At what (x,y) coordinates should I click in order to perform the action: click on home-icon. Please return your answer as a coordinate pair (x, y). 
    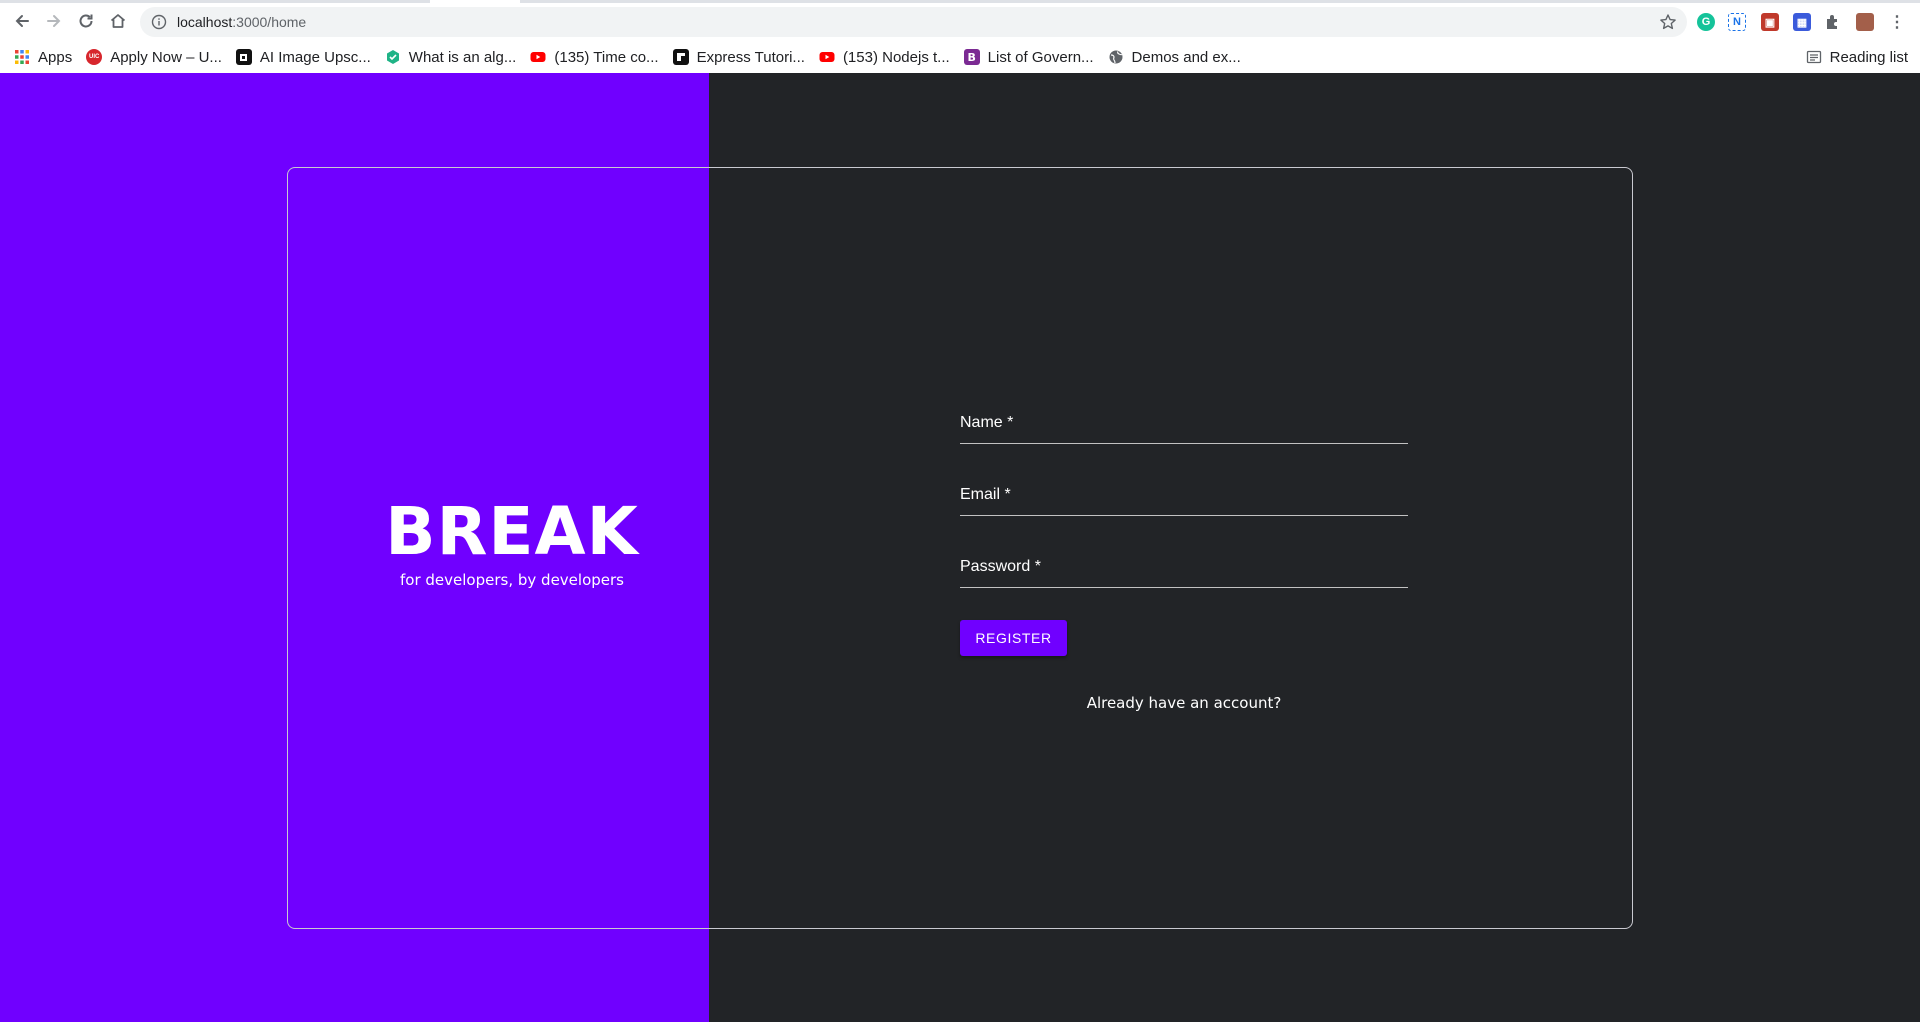
    Looking at the image, I should click on (118, 21).